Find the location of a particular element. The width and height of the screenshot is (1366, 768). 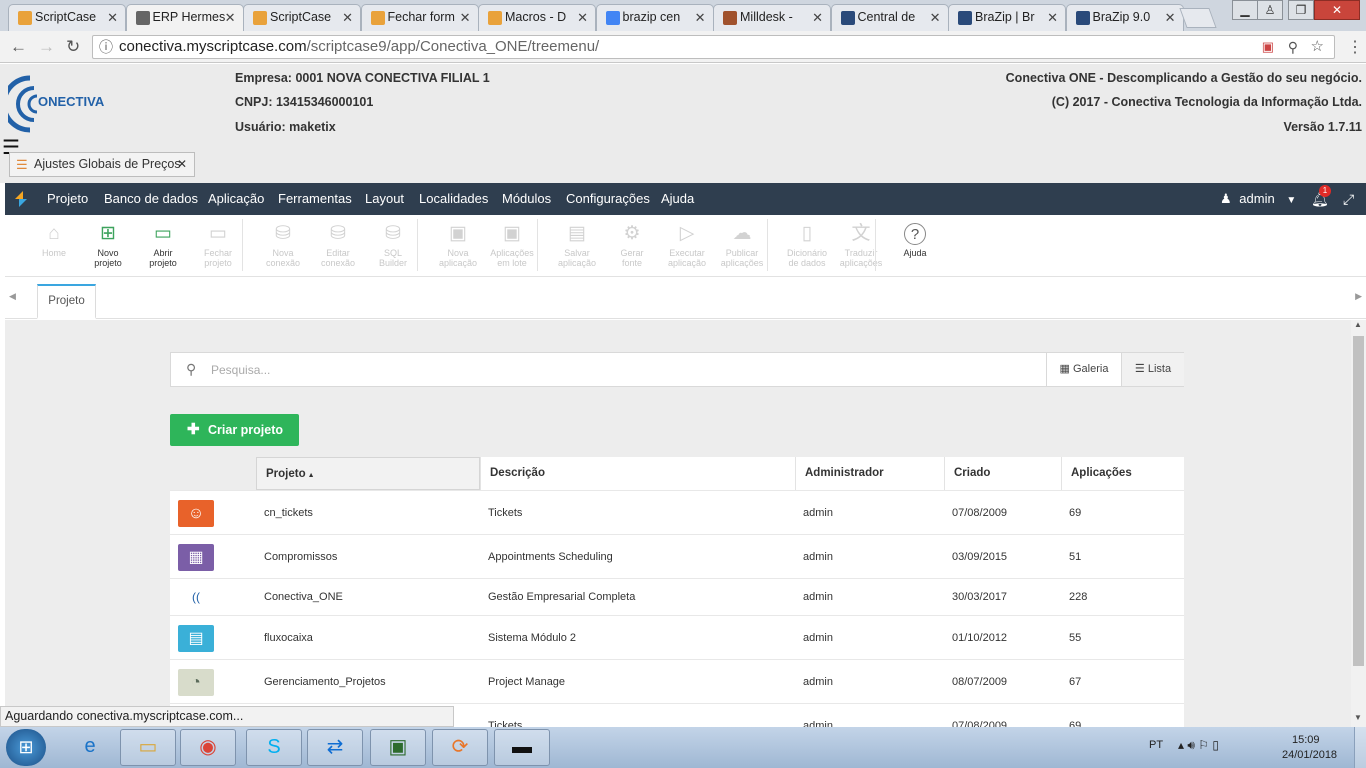

gallery-view-button: ▦ Galeria is located at coordinates (1083, 369).